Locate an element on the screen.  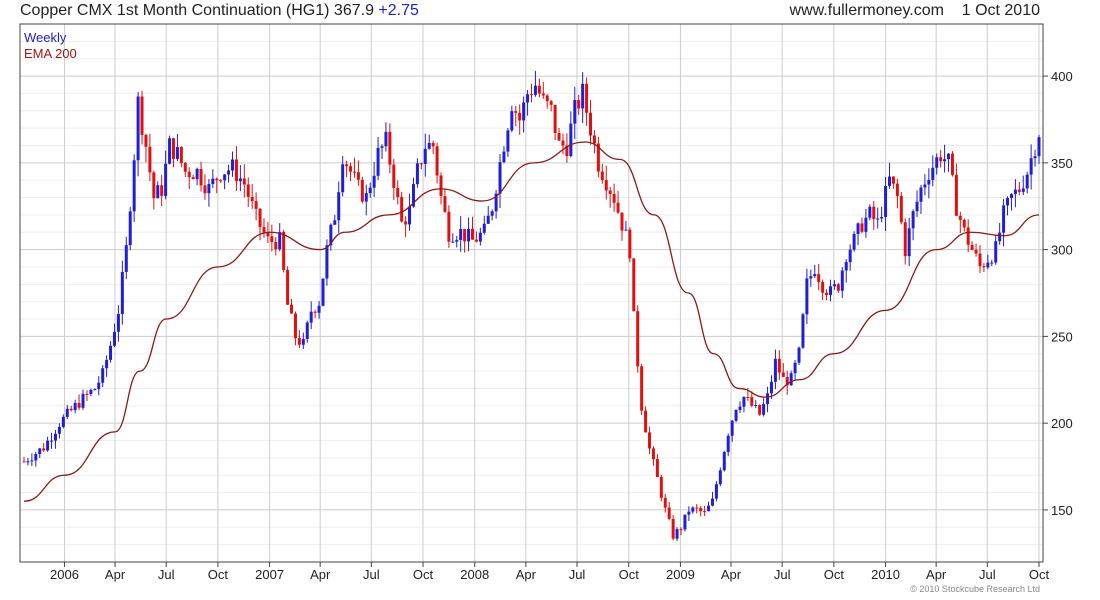
x-tick-label: 2010 is located at coordinates (885, 574).